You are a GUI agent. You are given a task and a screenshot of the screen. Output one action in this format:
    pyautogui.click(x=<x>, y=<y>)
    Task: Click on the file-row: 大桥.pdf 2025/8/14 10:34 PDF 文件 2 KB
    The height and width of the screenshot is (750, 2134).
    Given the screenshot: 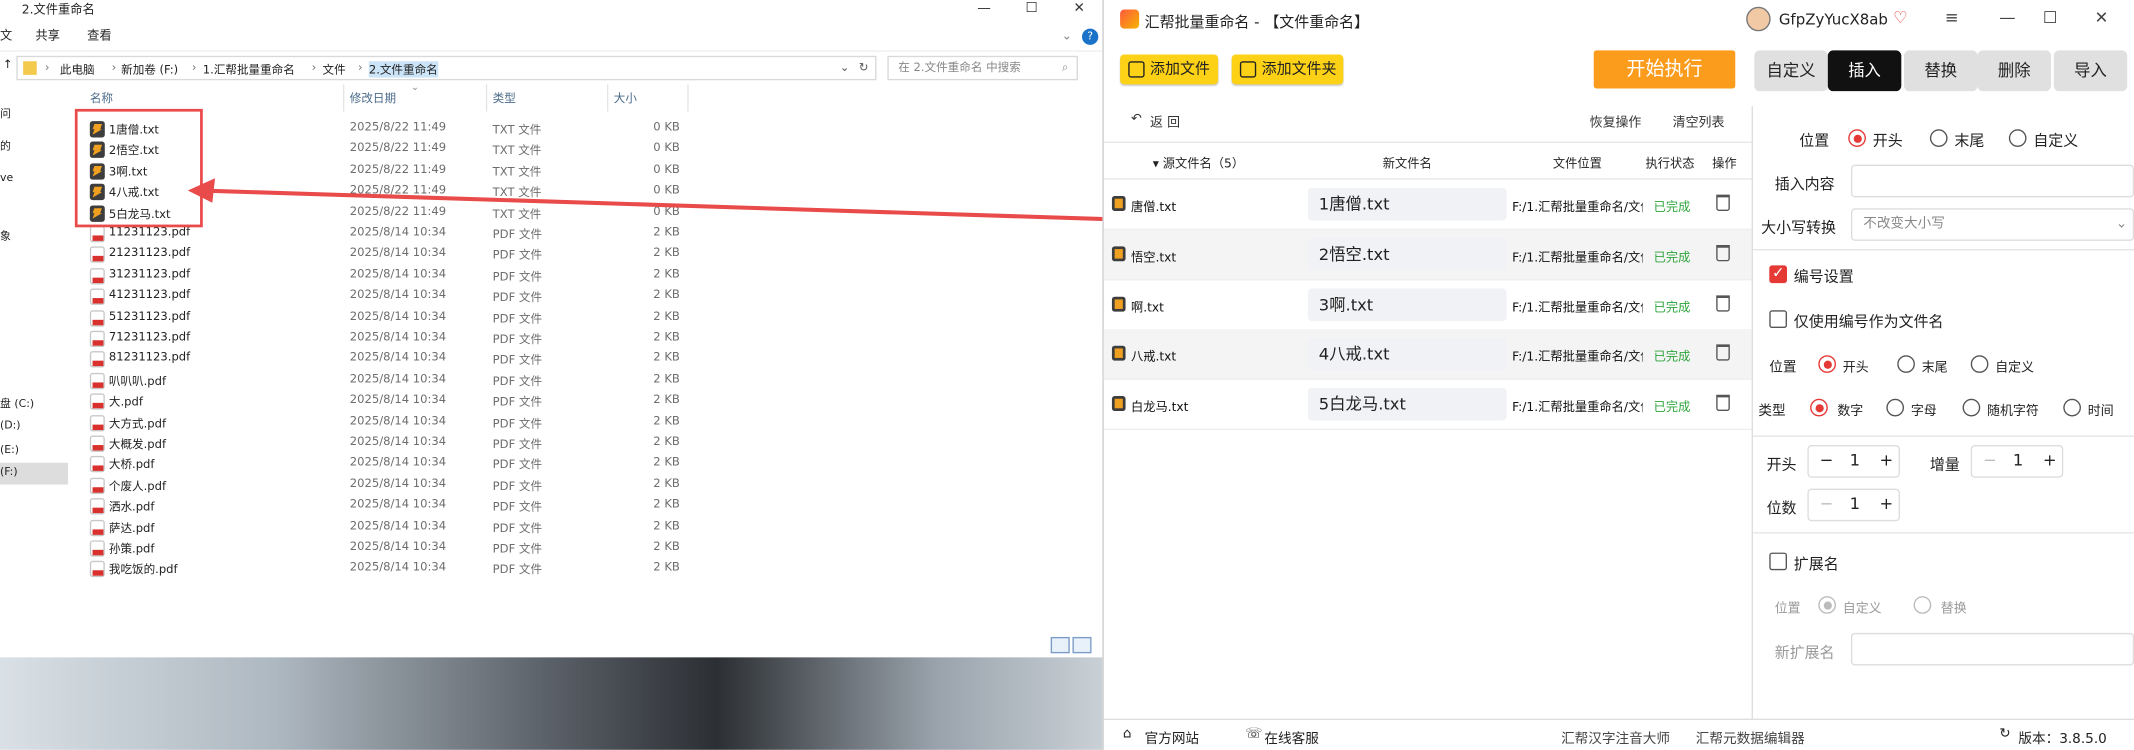 What is the action you would take?
    pyautogui.click(x=390, y=465)
    